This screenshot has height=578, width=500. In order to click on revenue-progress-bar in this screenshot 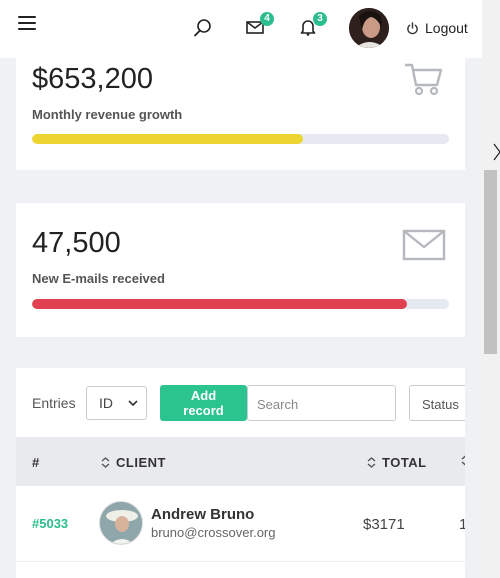, I will do `click(240, 139)`.